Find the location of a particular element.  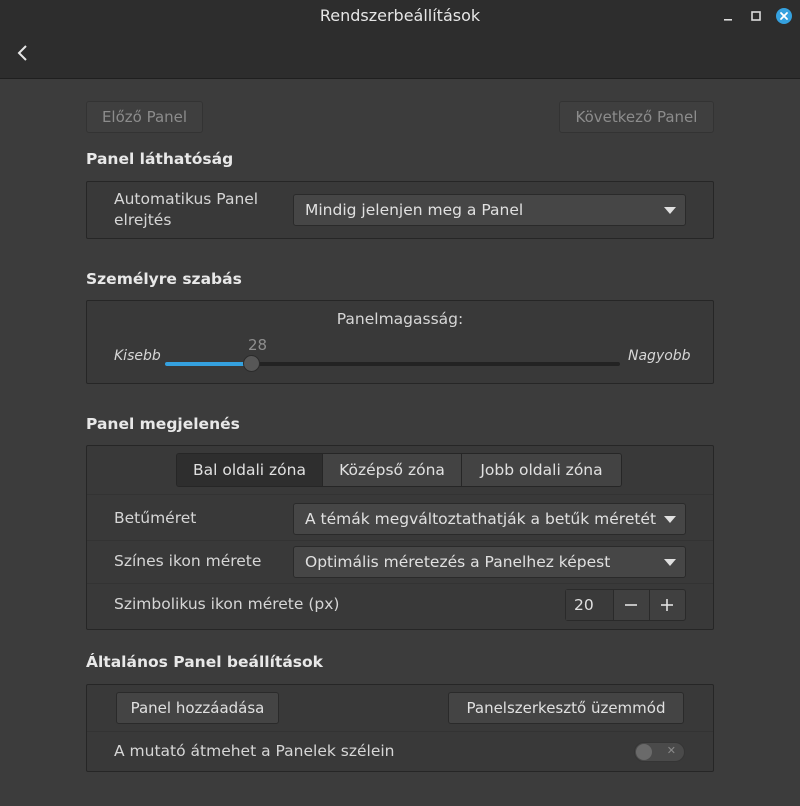

symbolic-icon-size-label: Szimbolikus ikon mérete (px) is located at coordinates (227, 604).